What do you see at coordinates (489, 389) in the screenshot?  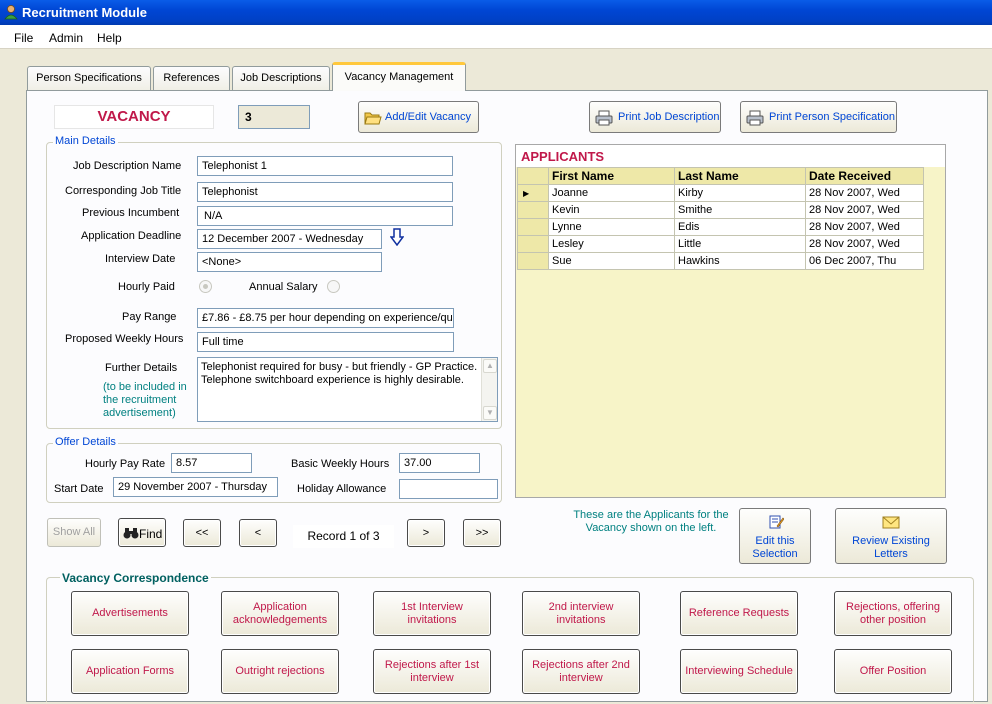 I see `further-details-scrollbar: ▲ ▼` at bounding box center [489, 389].